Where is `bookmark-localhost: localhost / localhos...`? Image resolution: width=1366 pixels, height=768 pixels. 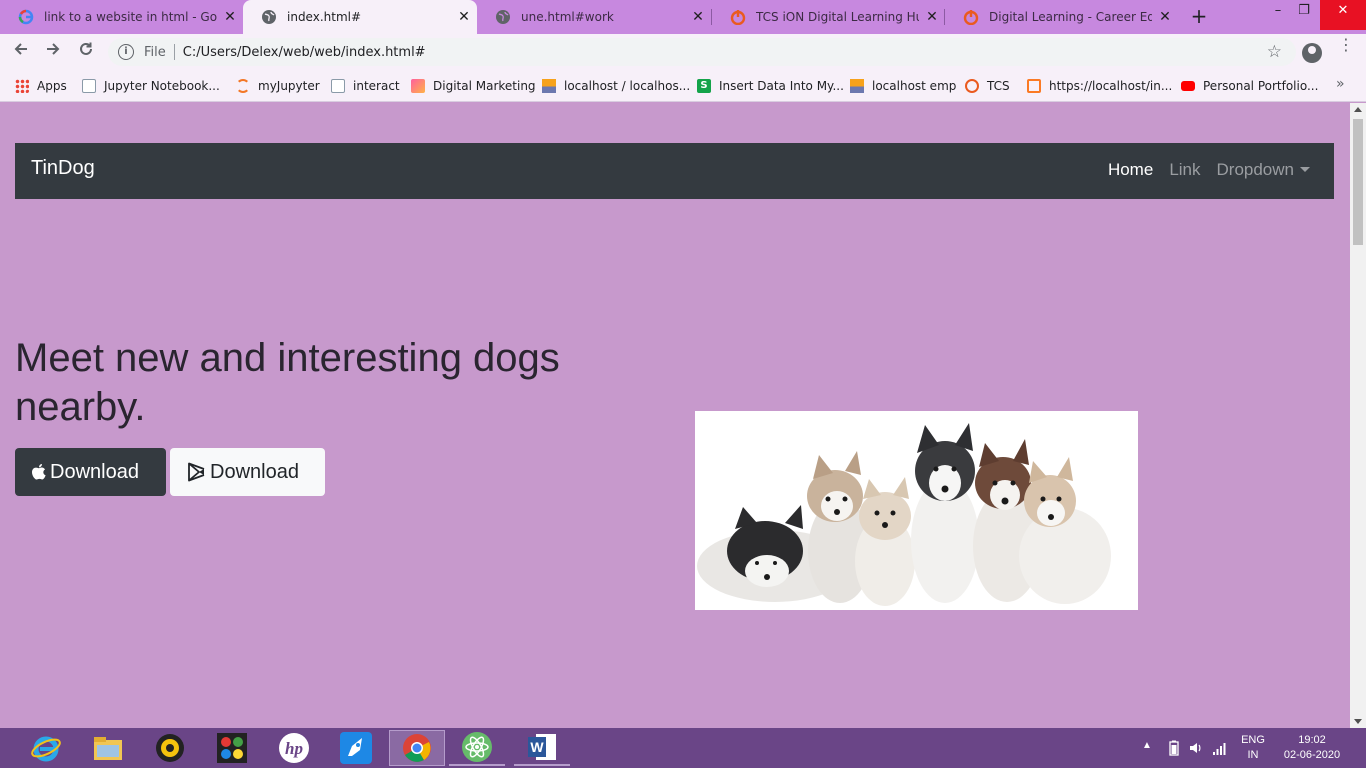
bookmark-localhost: localhost / localhos... is located at coordinates (616, 86).